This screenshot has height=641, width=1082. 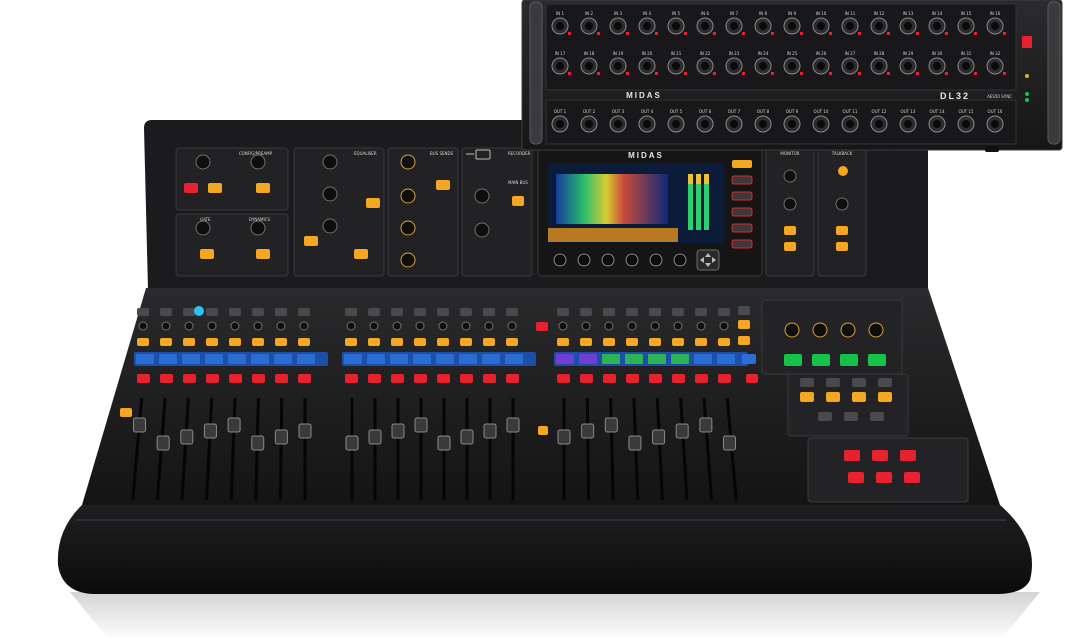 I want to click on select-button-cyan, so click(x=199, y=311).